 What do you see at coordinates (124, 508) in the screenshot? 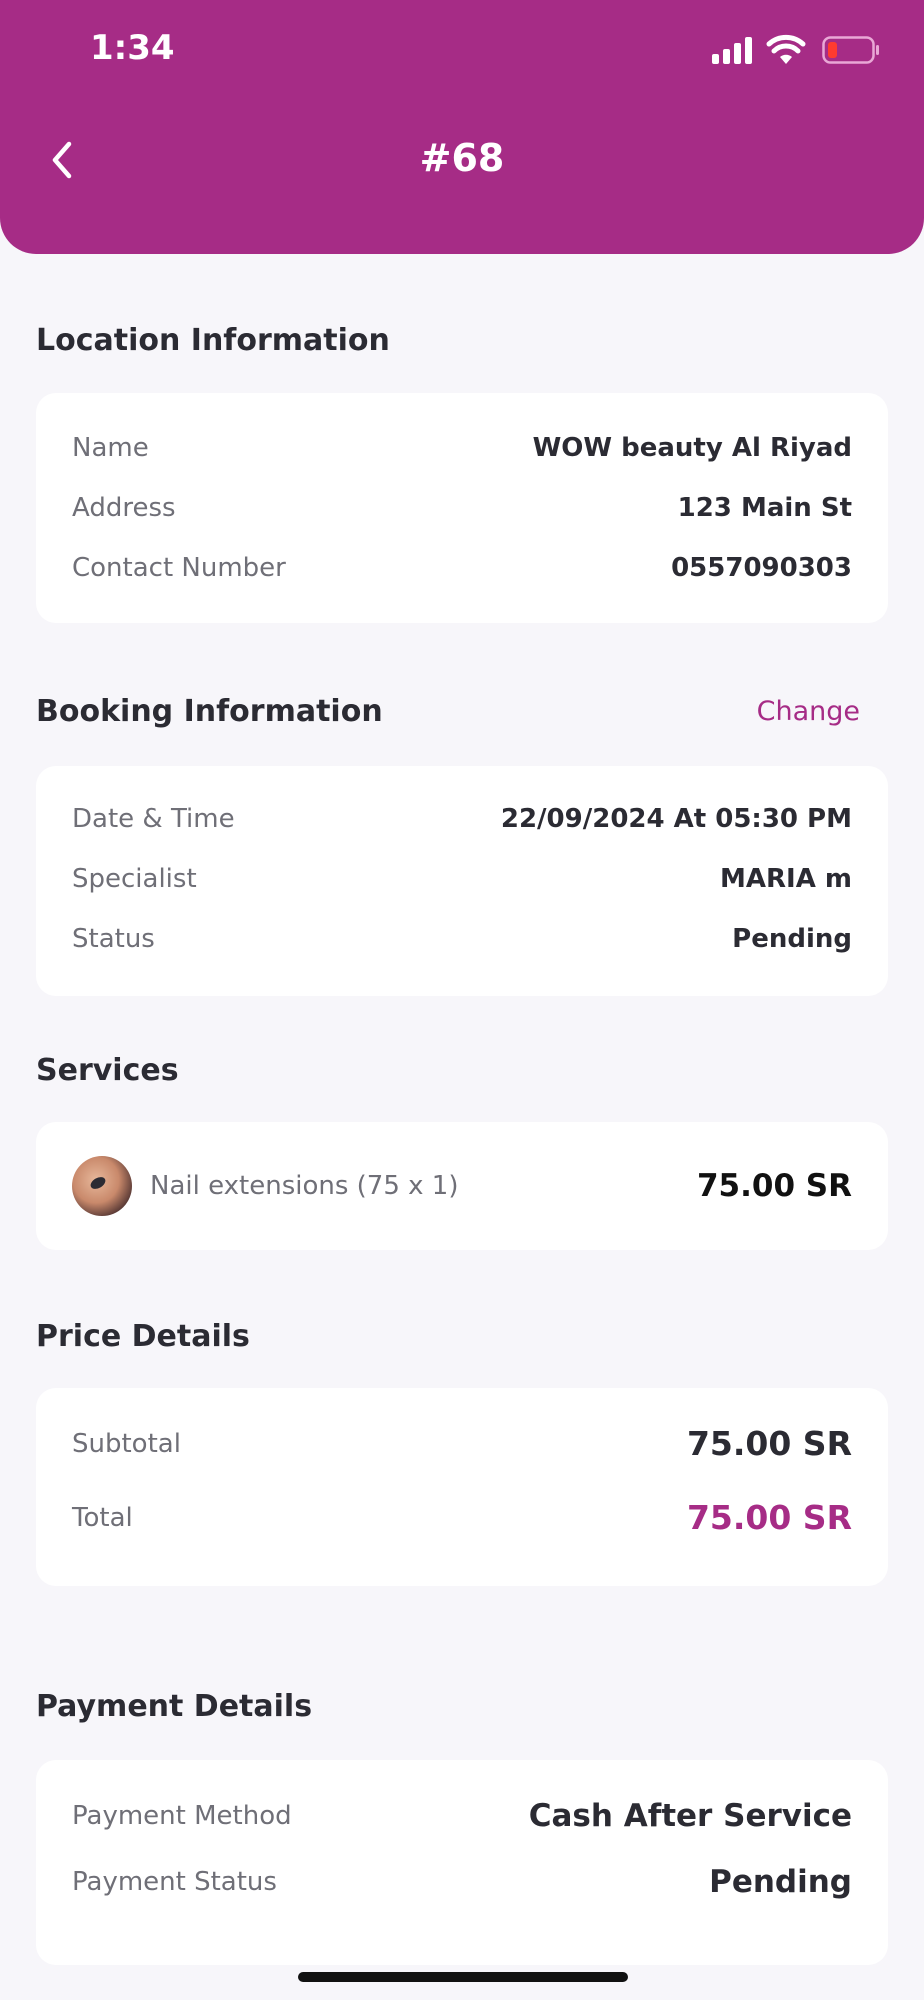
I see `row-label: Address` at bounding box center [124, 508].